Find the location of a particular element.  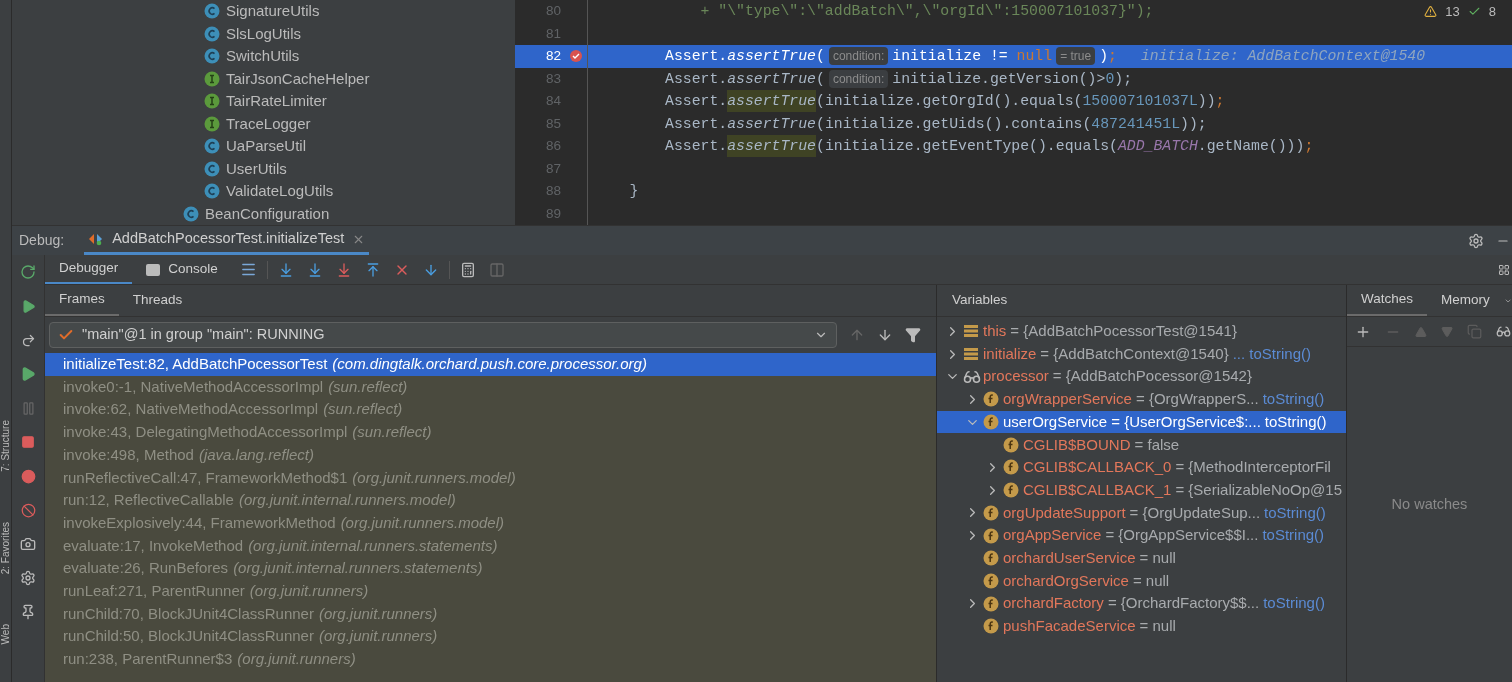

layout-icon is located at coordinates (1504, 269).